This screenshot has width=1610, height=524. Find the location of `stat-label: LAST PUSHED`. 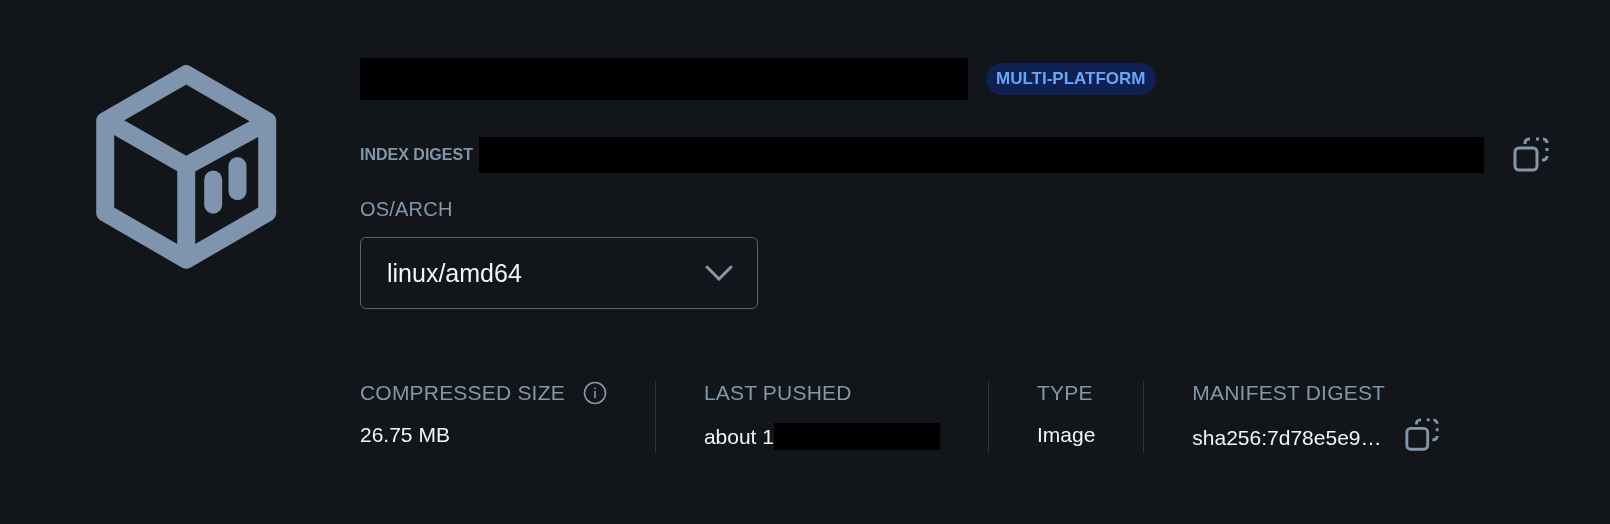

stat-label: LAST PUSHED is located at coordinates (777, 393).